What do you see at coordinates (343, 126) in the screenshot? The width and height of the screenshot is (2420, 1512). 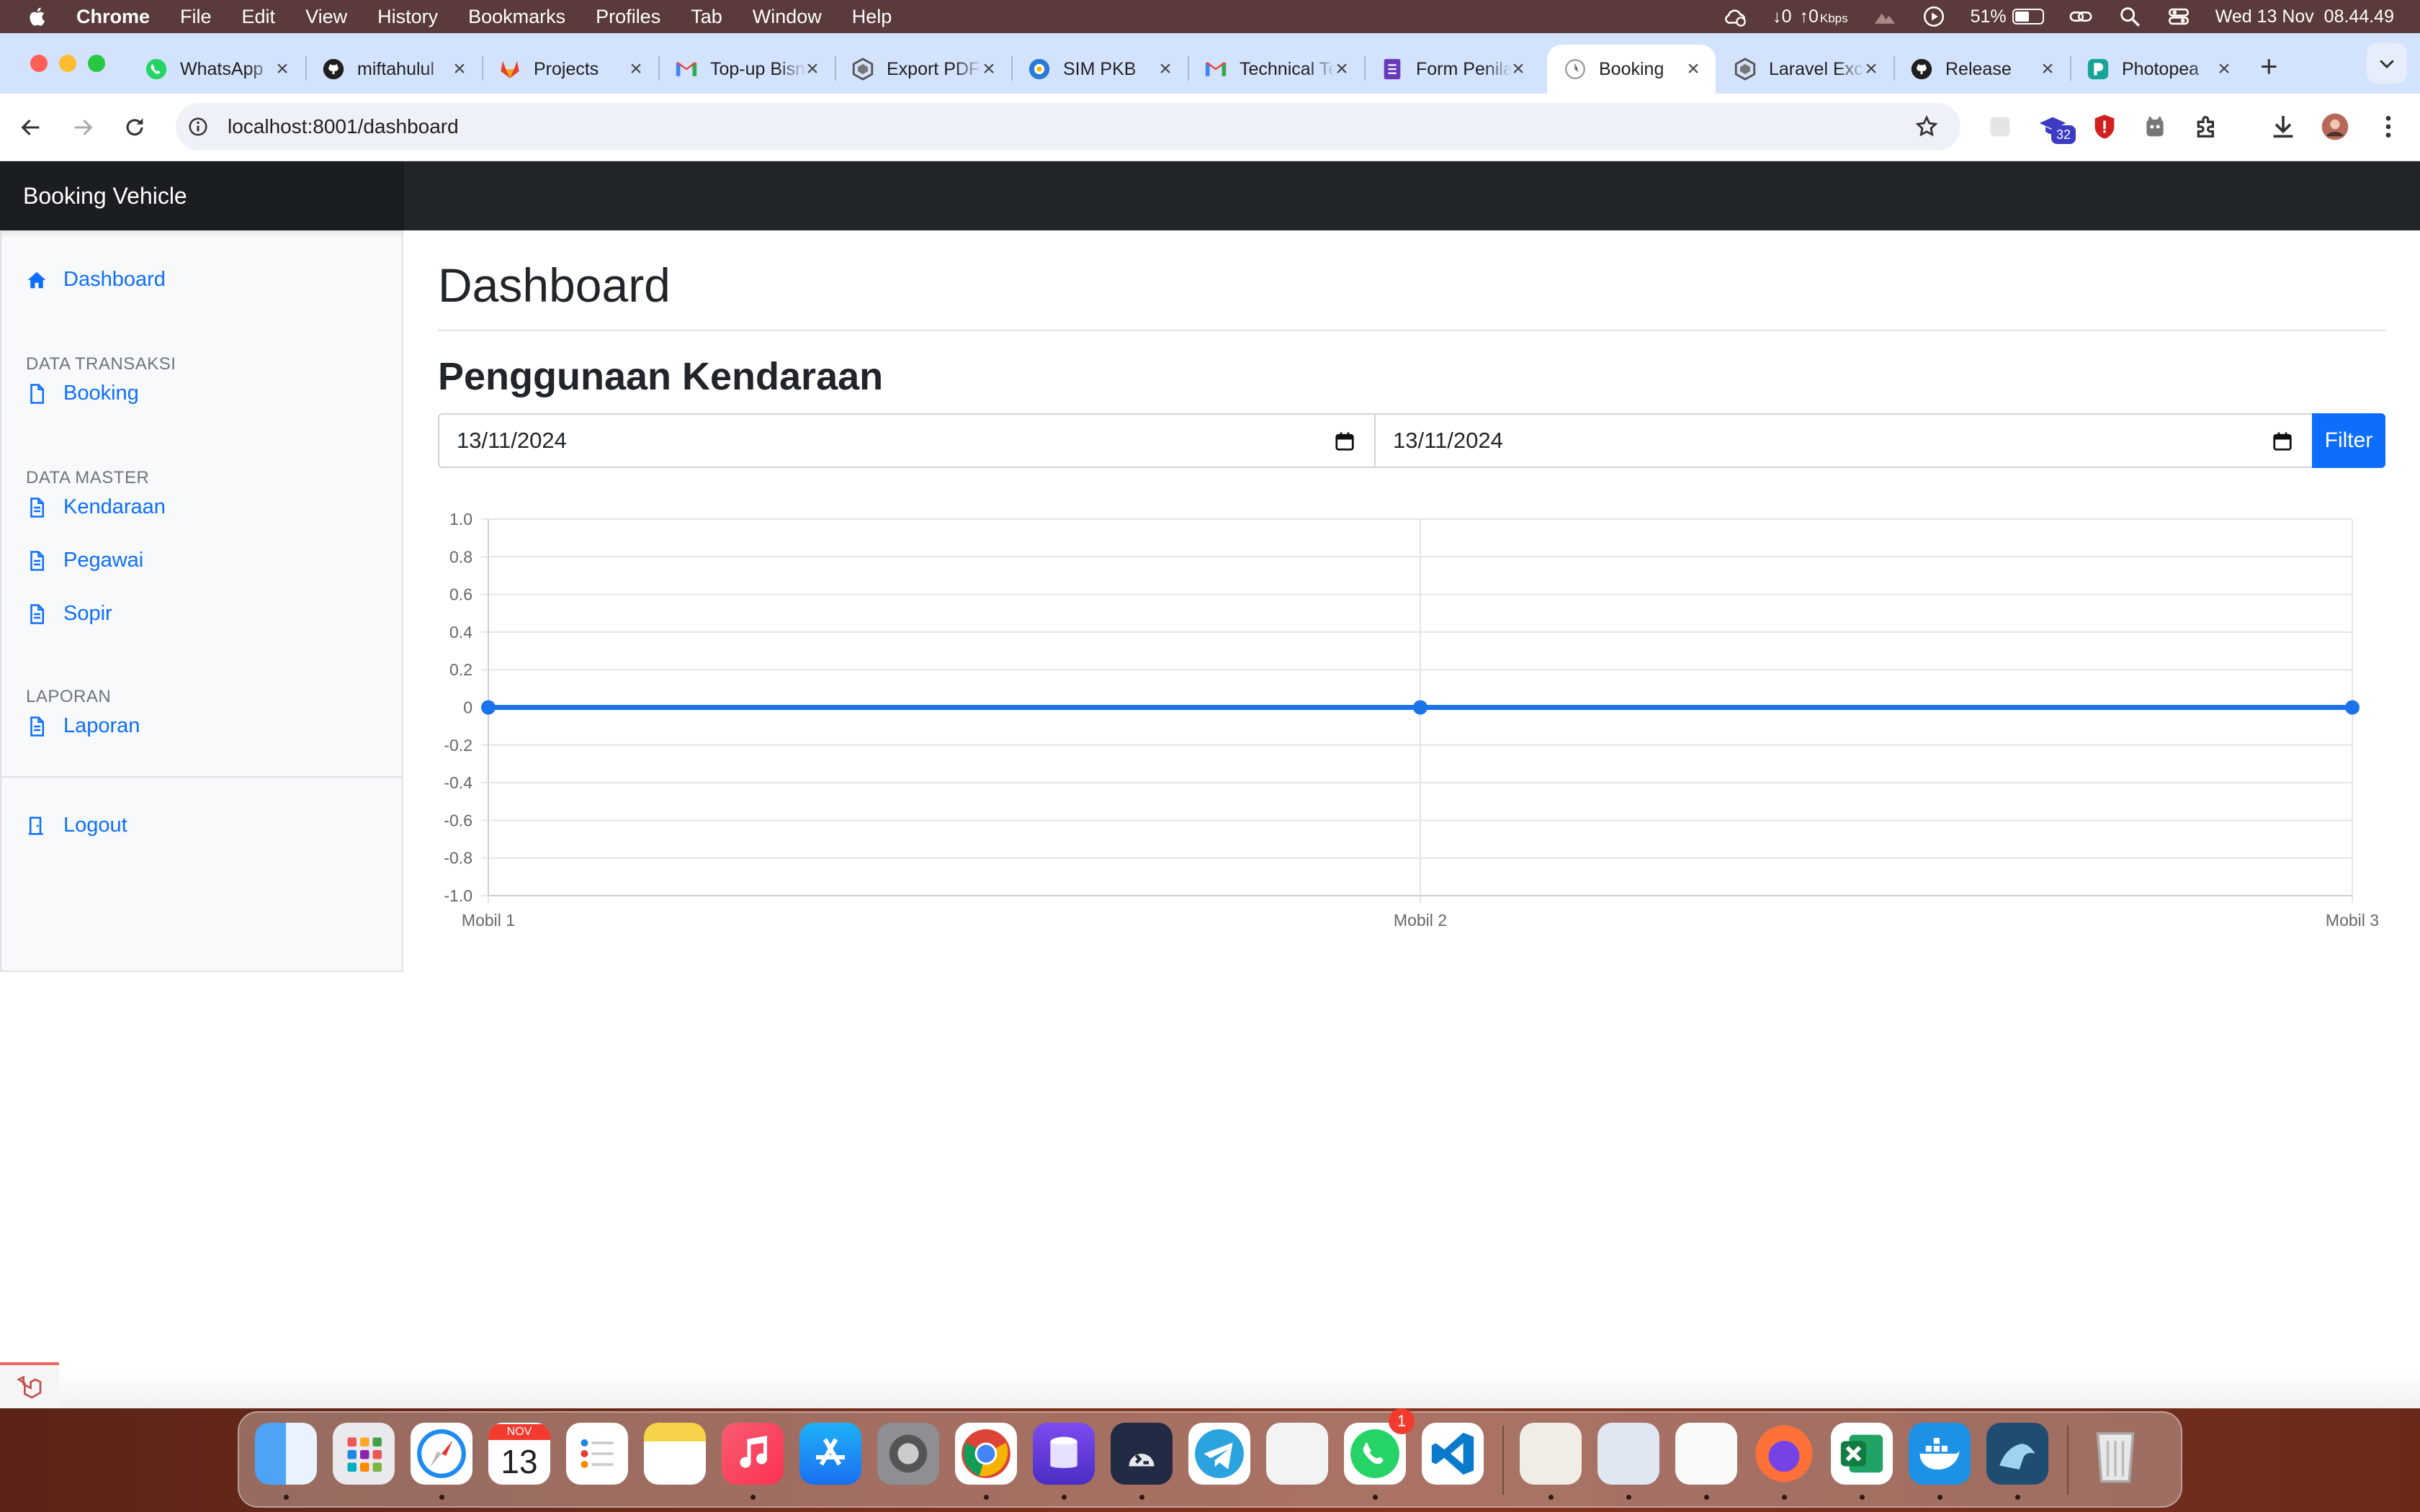 I see `url-text: localhost:8001/dashboard` at bounding box center [343, 126].